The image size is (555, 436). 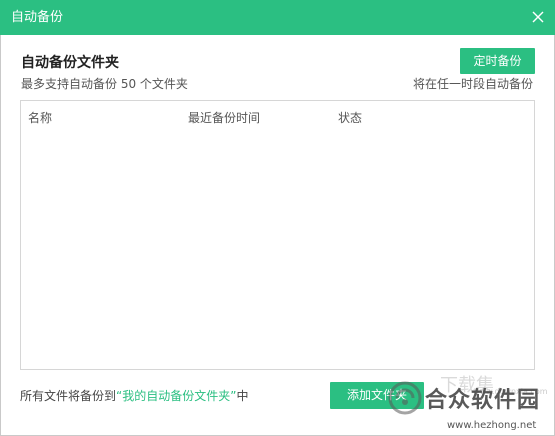 I want to click on close-icon, so click(x=538, y=17).